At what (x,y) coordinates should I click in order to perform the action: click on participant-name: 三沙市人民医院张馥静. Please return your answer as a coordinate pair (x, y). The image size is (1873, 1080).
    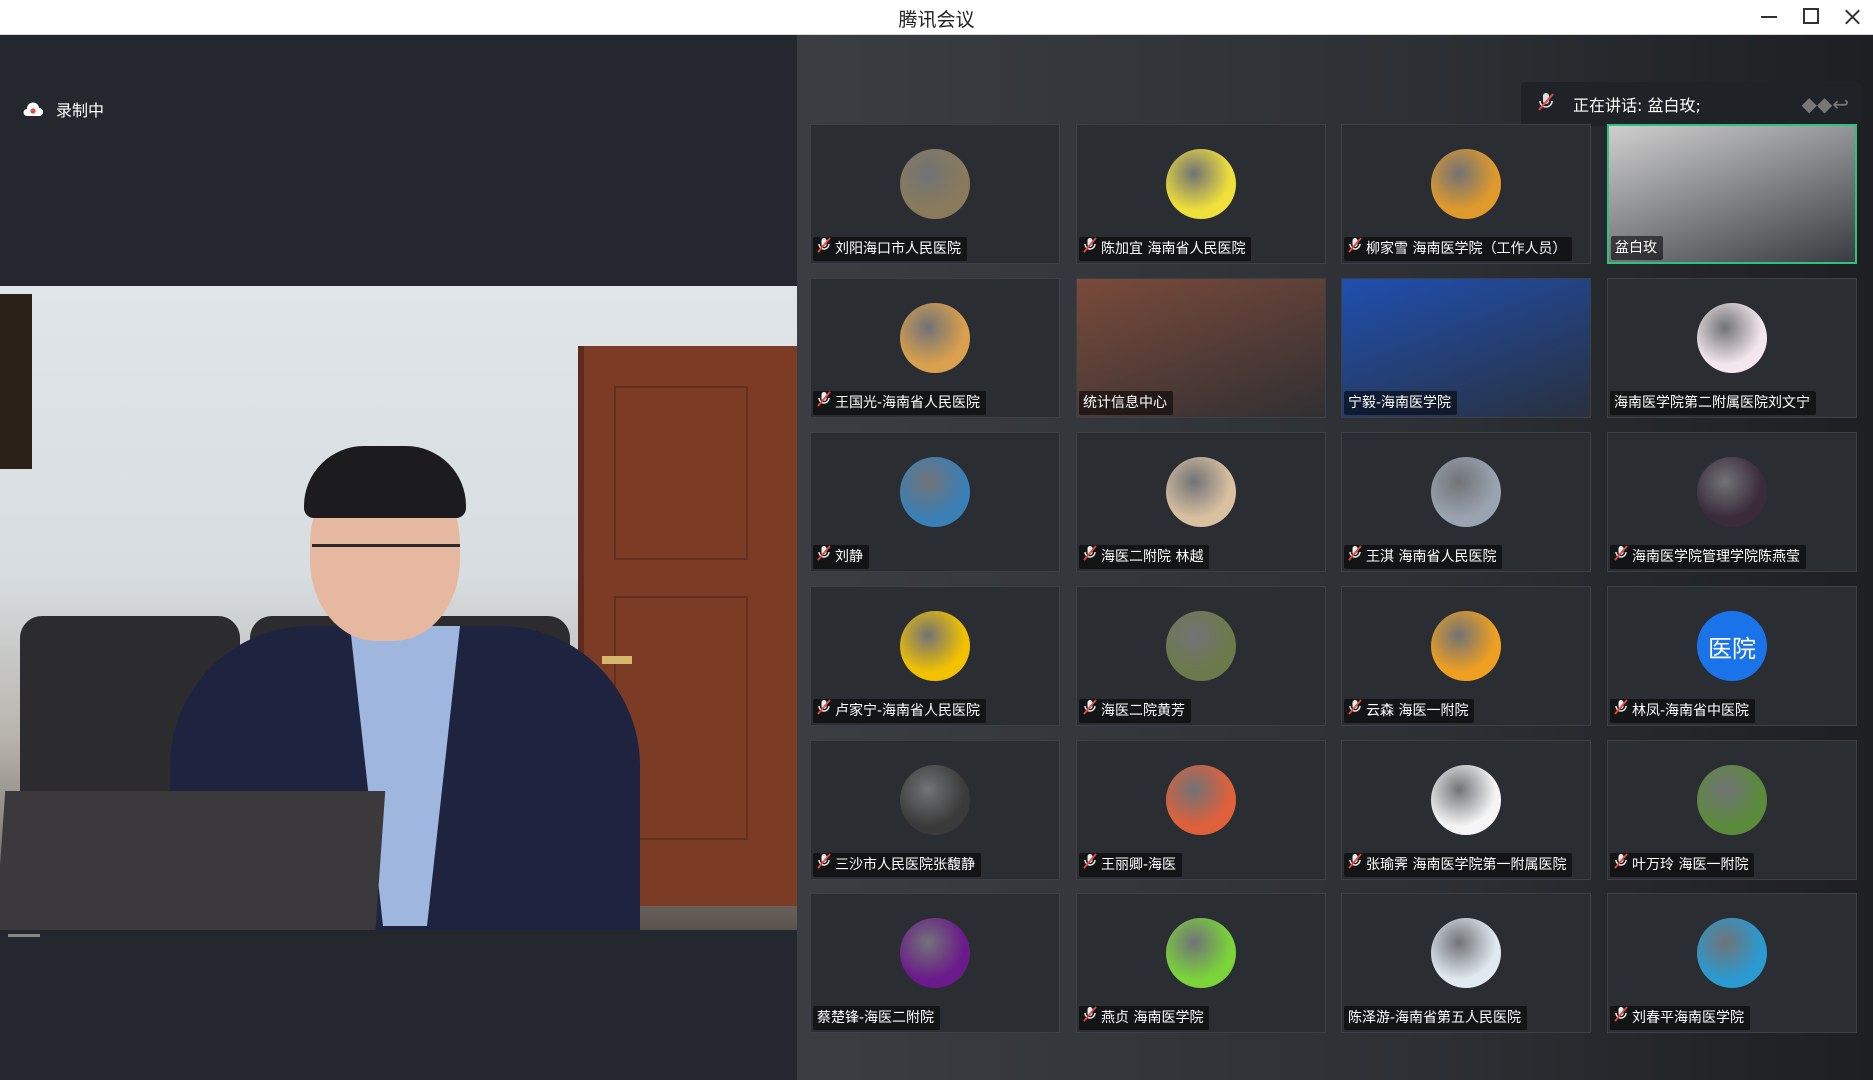
    Looking at the image, I should click on (905, 865).